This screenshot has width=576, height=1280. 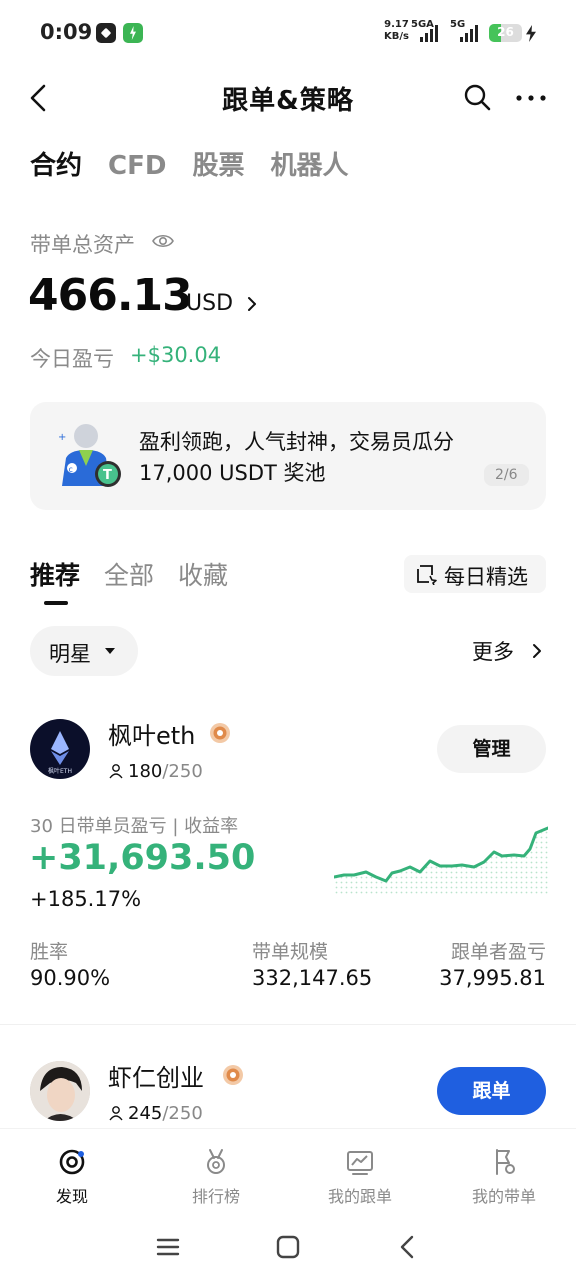 I want to click on today-pnl-value: +$30.04, so click(x=176, y=355).